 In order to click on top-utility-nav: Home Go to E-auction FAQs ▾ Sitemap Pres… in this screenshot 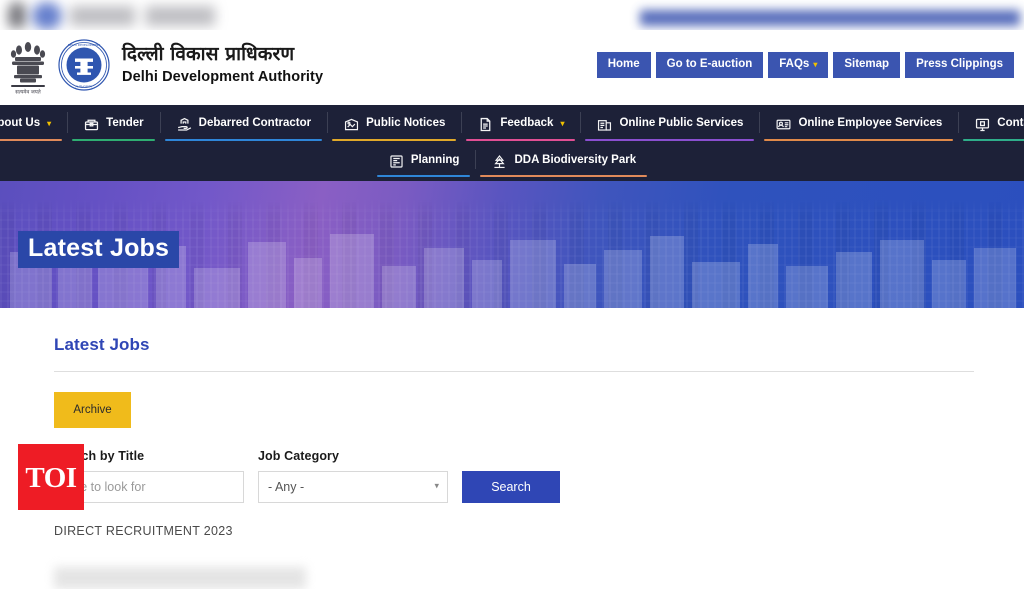, I will do `click(805, 65)`.